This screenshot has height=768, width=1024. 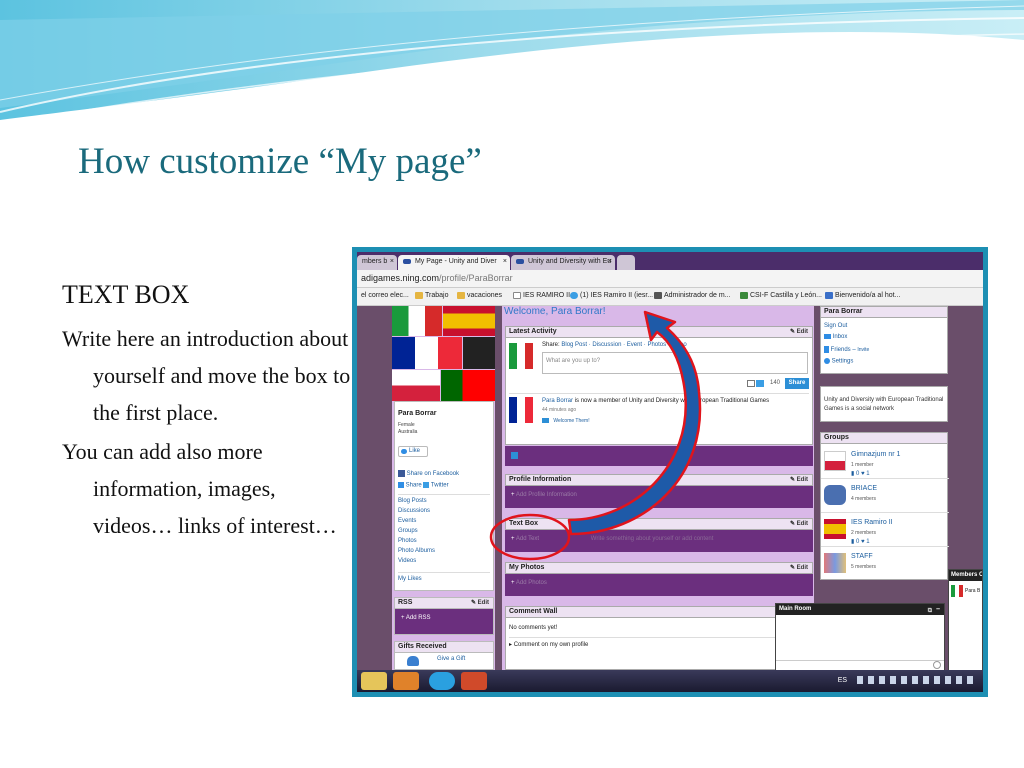 What do you see at coordinates (530, 537) in the screenshot?
I see `text-box-highlight-circle` at bounding box center [530, 537].